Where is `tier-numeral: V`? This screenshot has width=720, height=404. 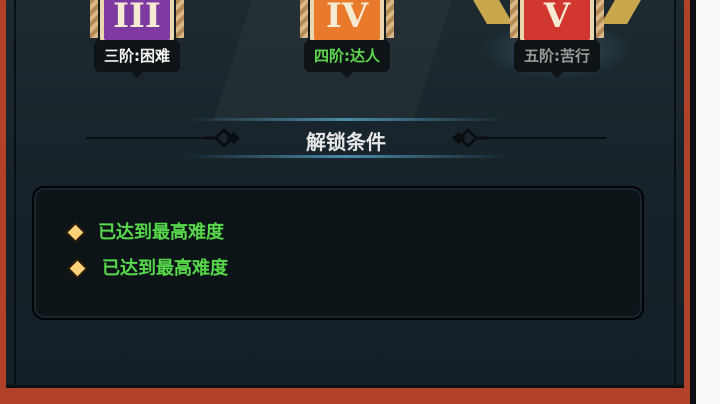 tier-numeral: V is located at coordinates (557, 18).